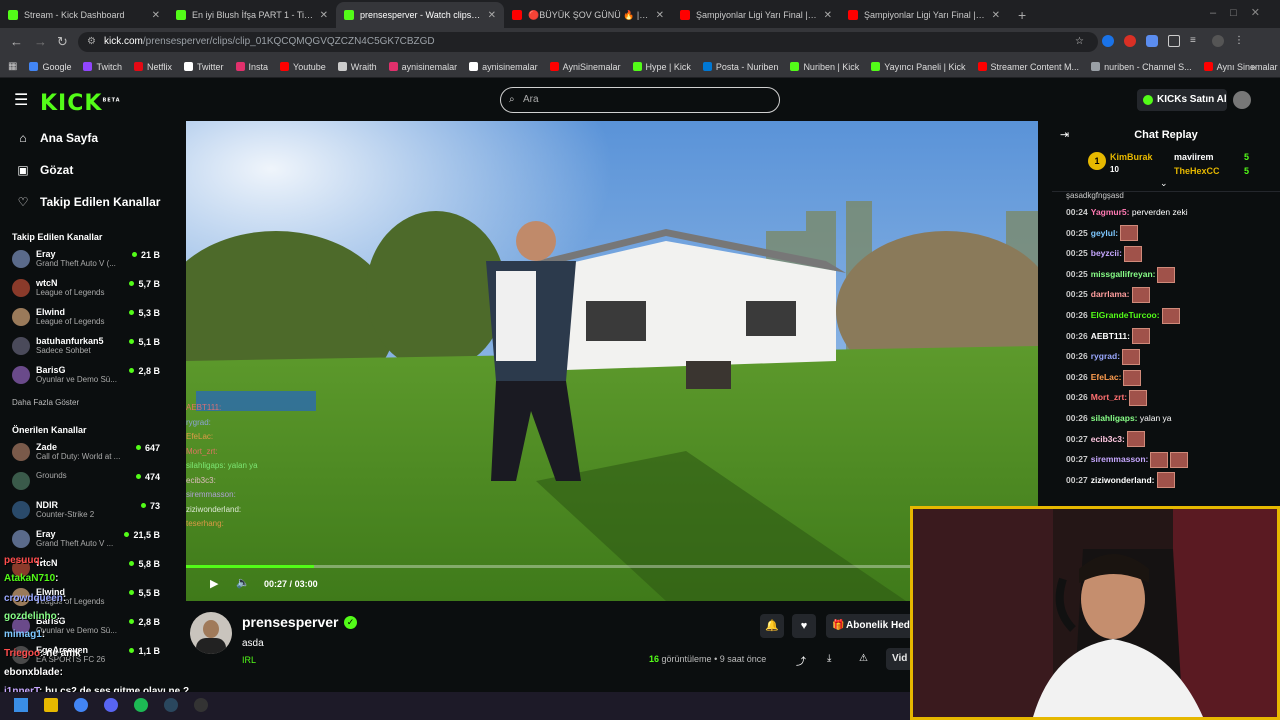 The height and width of the screenshot is (720, 1280). Describe the element at coordinates (303, 67) in the screenshot. I see `bookmark-item: Youtube` at that location.